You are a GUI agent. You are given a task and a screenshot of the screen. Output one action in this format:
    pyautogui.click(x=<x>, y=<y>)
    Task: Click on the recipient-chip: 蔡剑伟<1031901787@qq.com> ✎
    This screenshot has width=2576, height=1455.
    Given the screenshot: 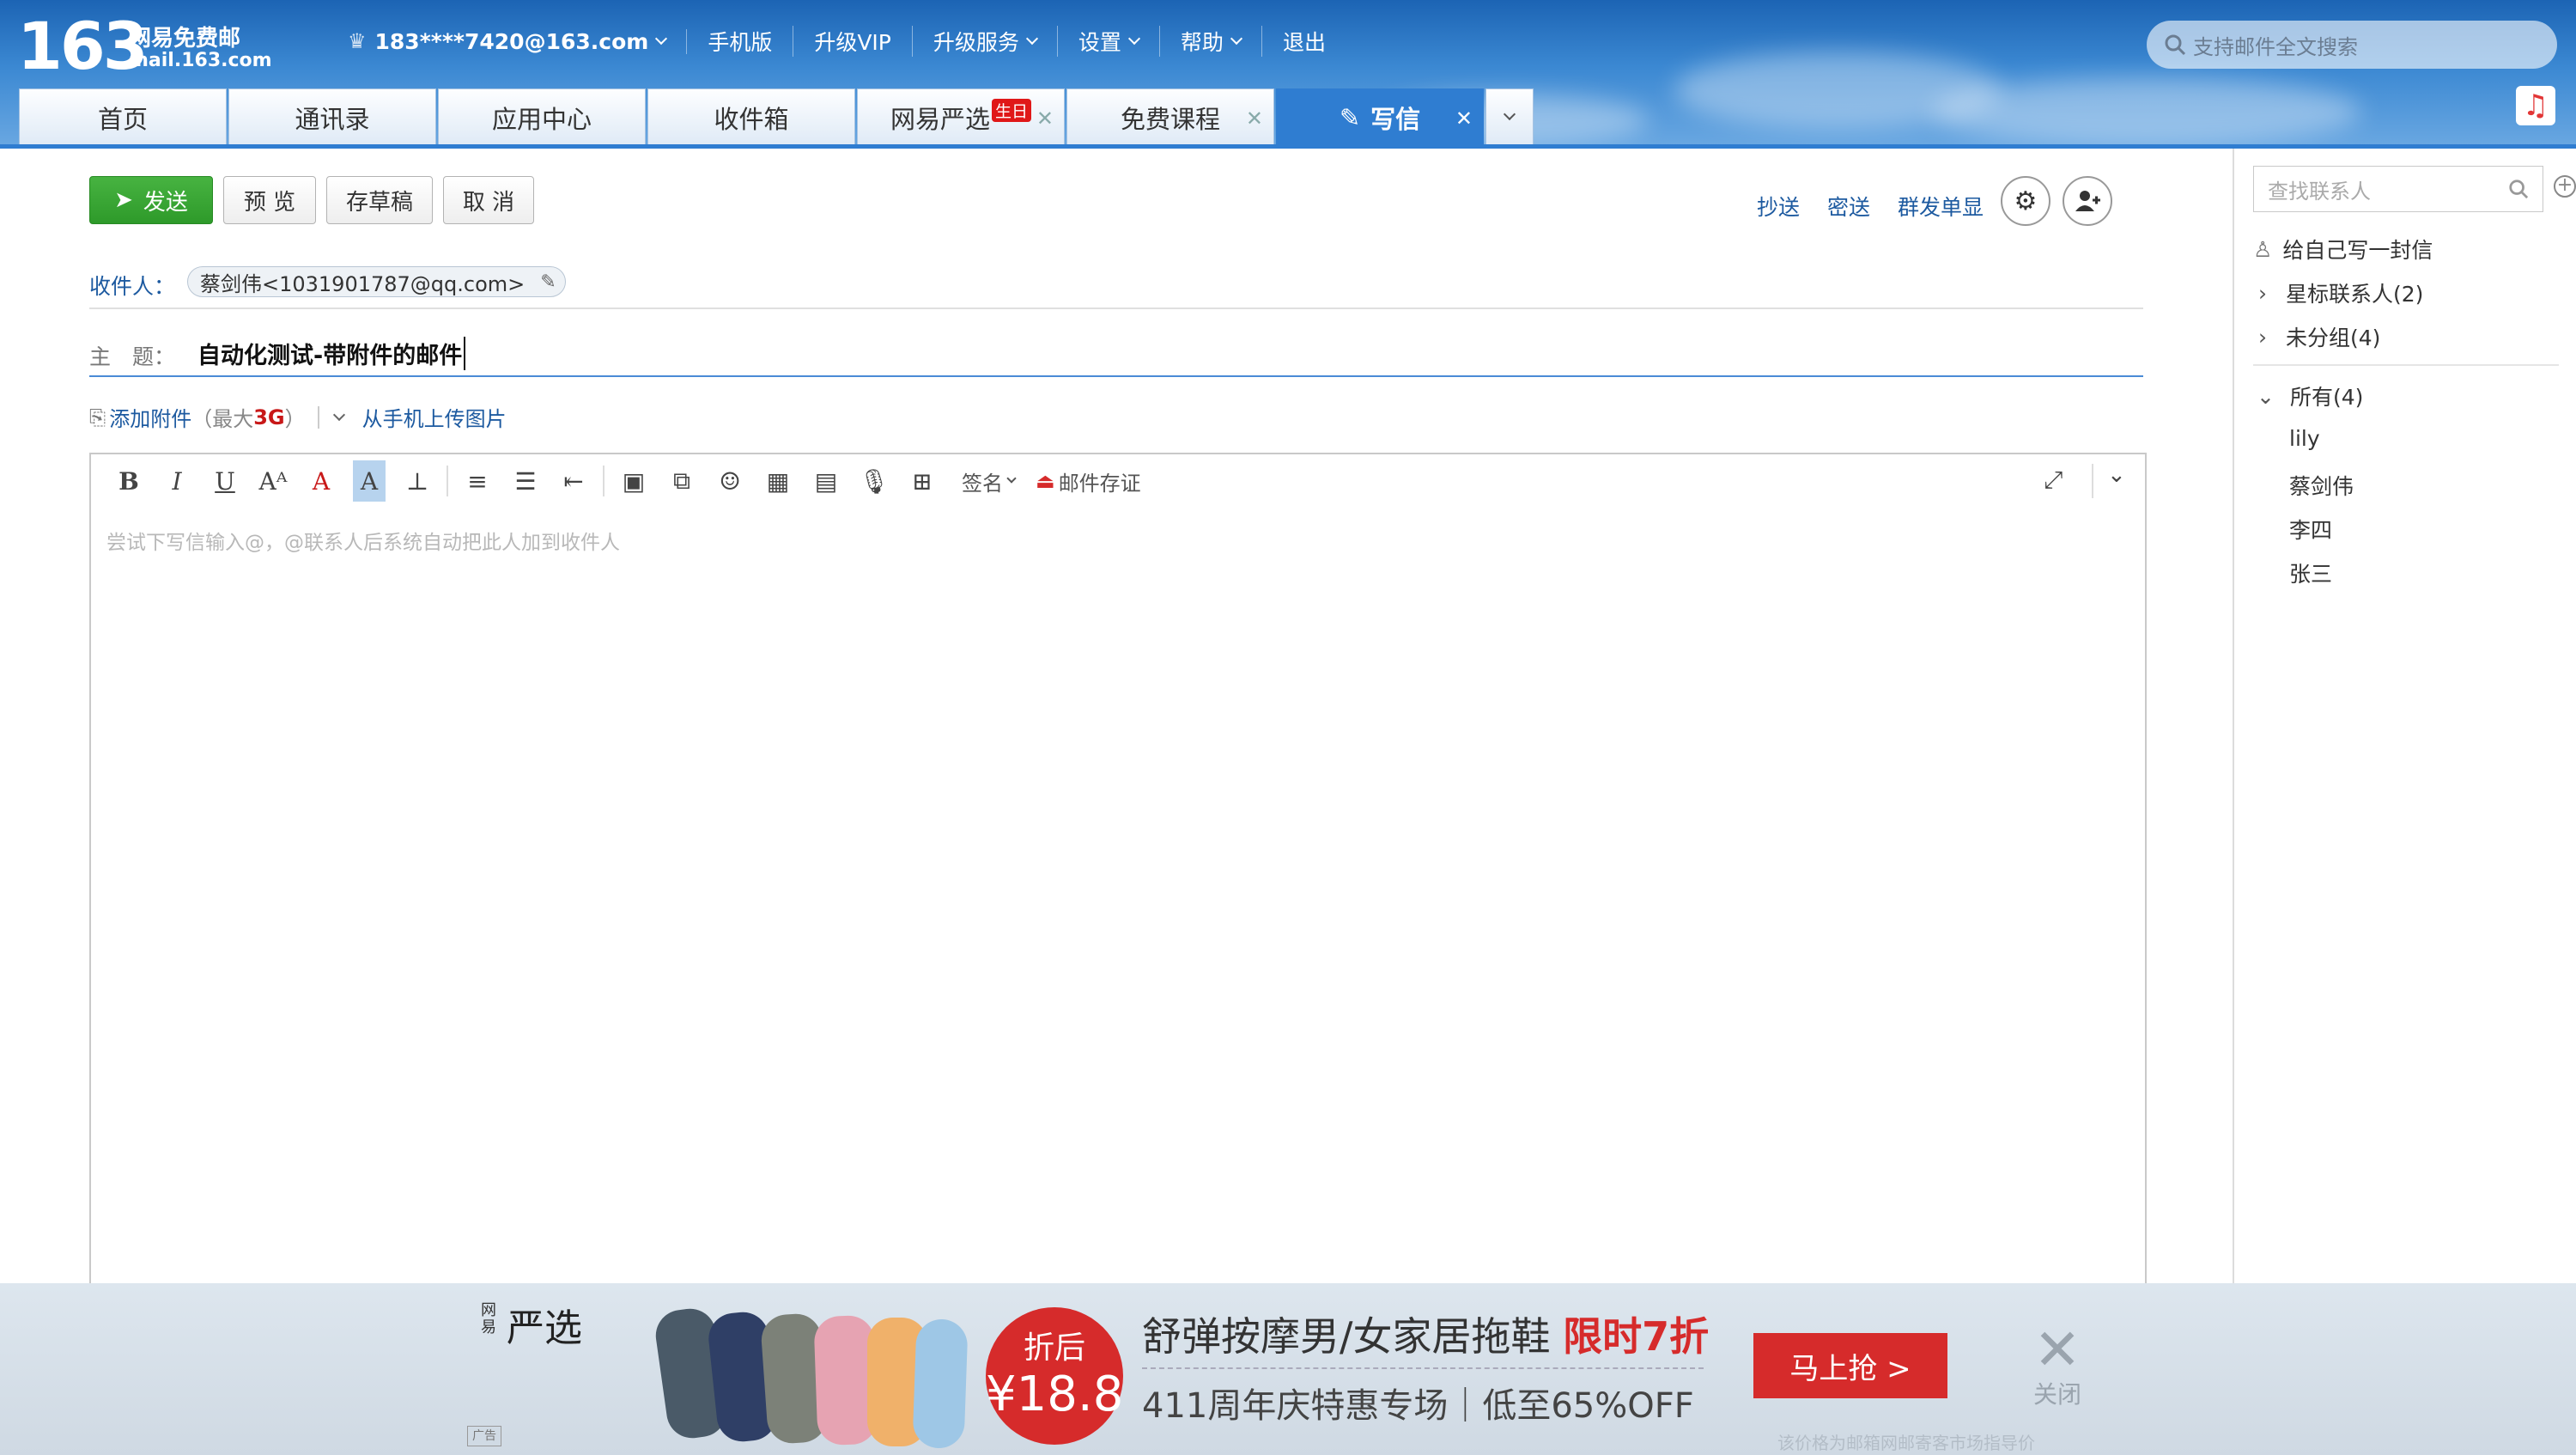 What is the action you would take?
    pyautogui.click(x=377, y=281)
    